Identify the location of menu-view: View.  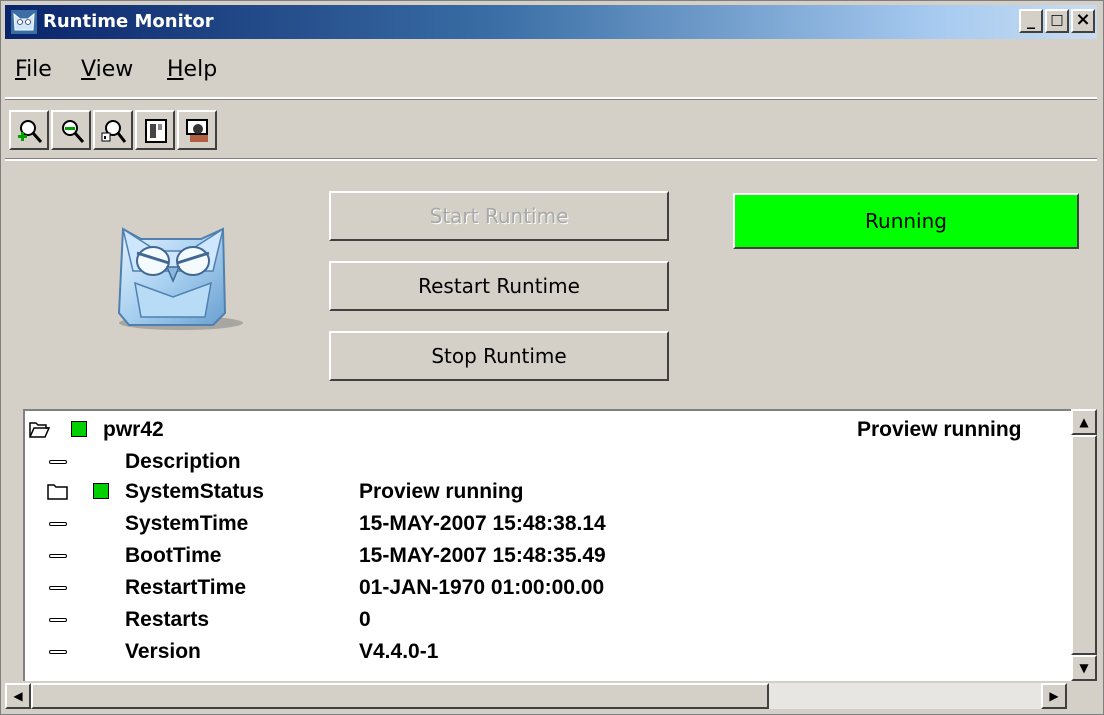
(107, 69).